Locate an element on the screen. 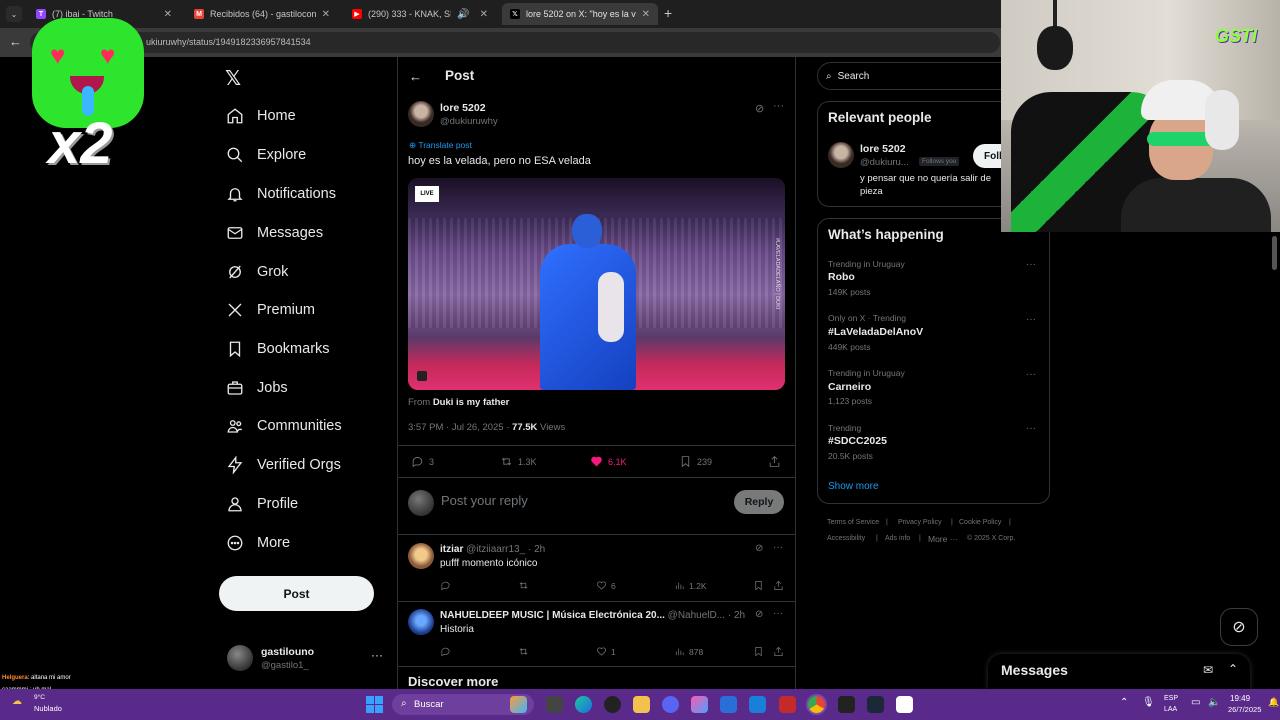 This screenshot has height=720, width=1280. address-bar: ukiuruwhy/status/1949182336957841534 is located at coordinates (515, 42).